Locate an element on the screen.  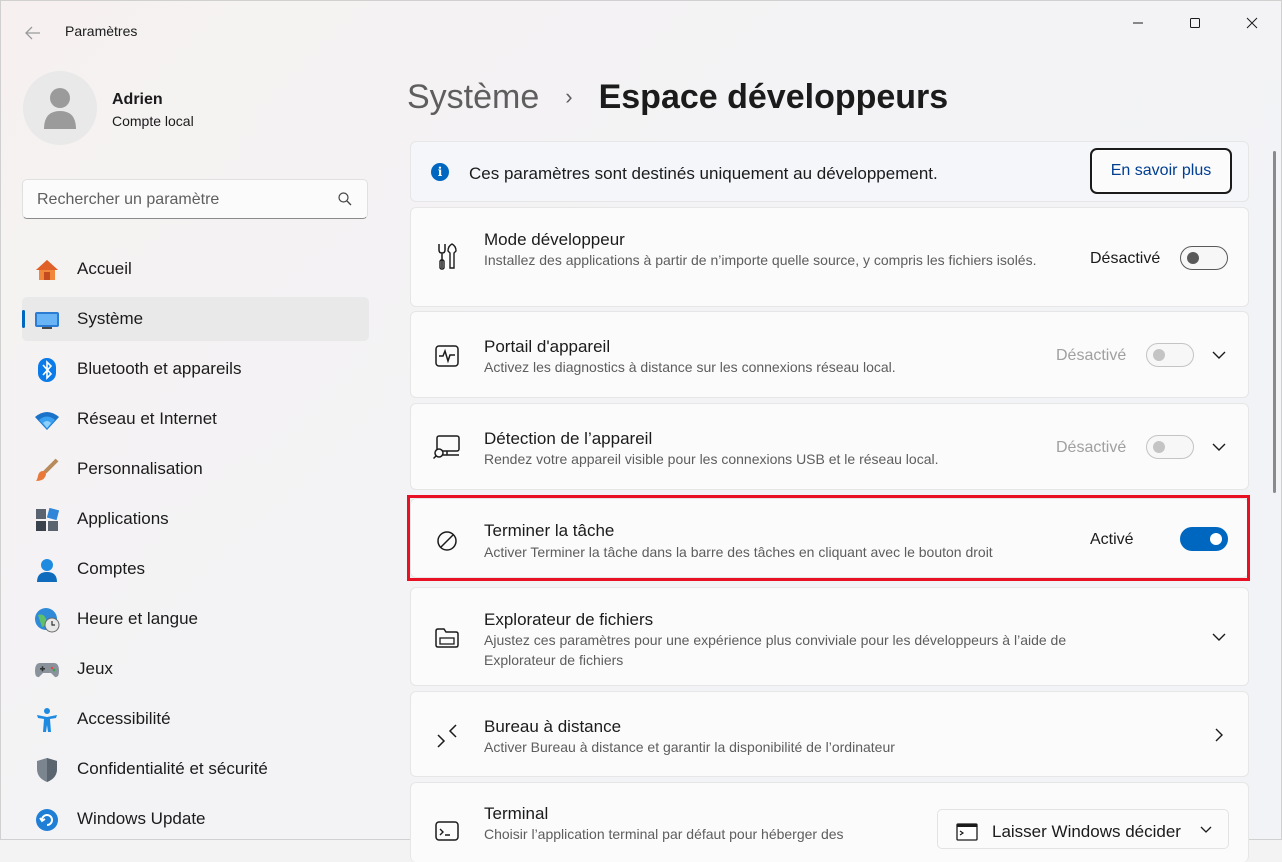
sidebar-item-label: Applications is located at coordinates (123, 518).